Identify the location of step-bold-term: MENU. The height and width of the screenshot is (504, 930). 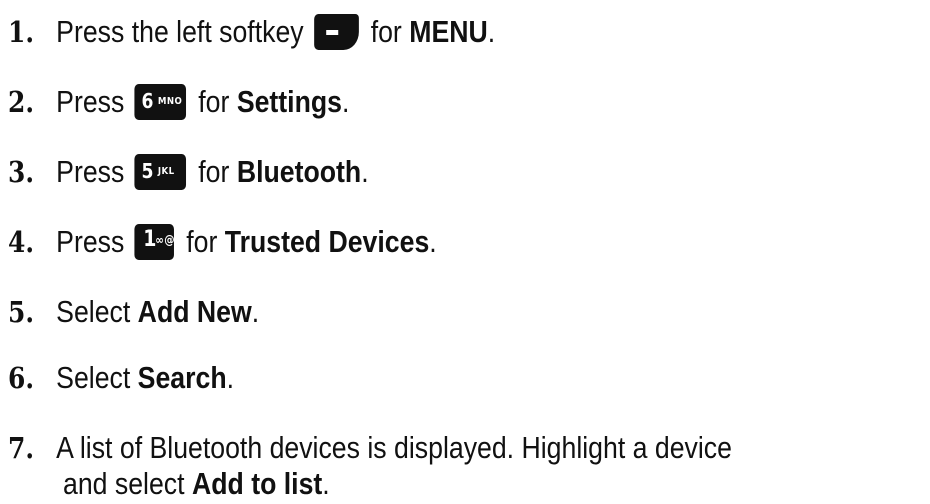
(448, 31).